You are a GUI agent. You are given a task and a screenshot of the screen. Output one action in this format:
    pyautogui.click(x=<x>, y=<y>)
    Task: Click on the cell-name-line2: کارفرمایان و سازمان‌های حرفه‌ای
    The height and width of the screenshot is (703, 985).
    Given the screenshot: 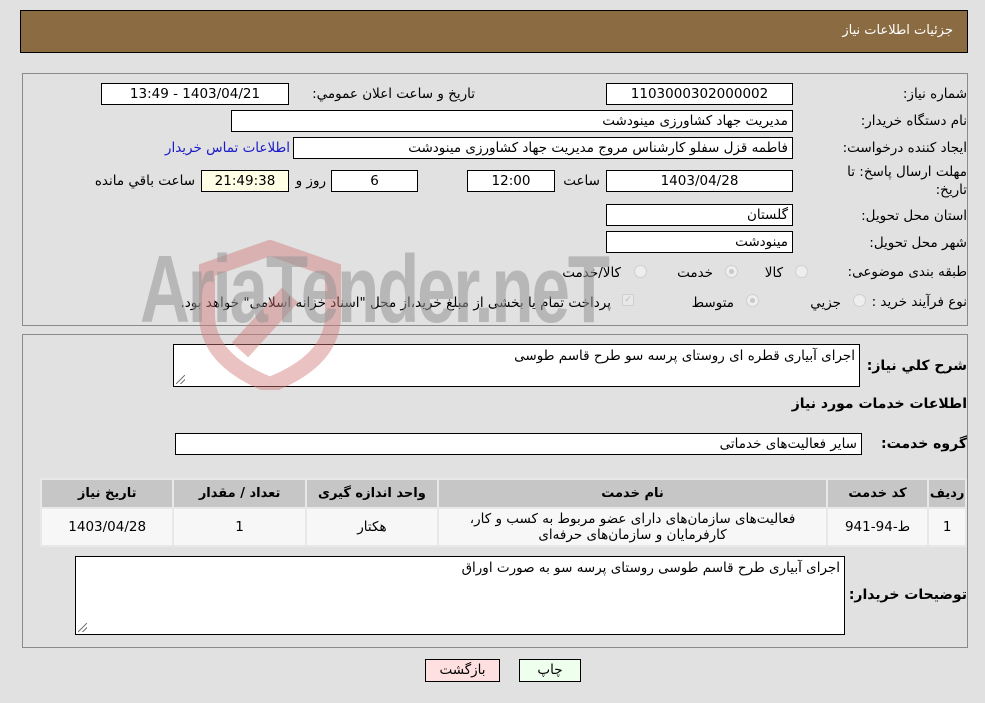 What is the action you would take?
    pyautogui.click(x=632, y=535)
    